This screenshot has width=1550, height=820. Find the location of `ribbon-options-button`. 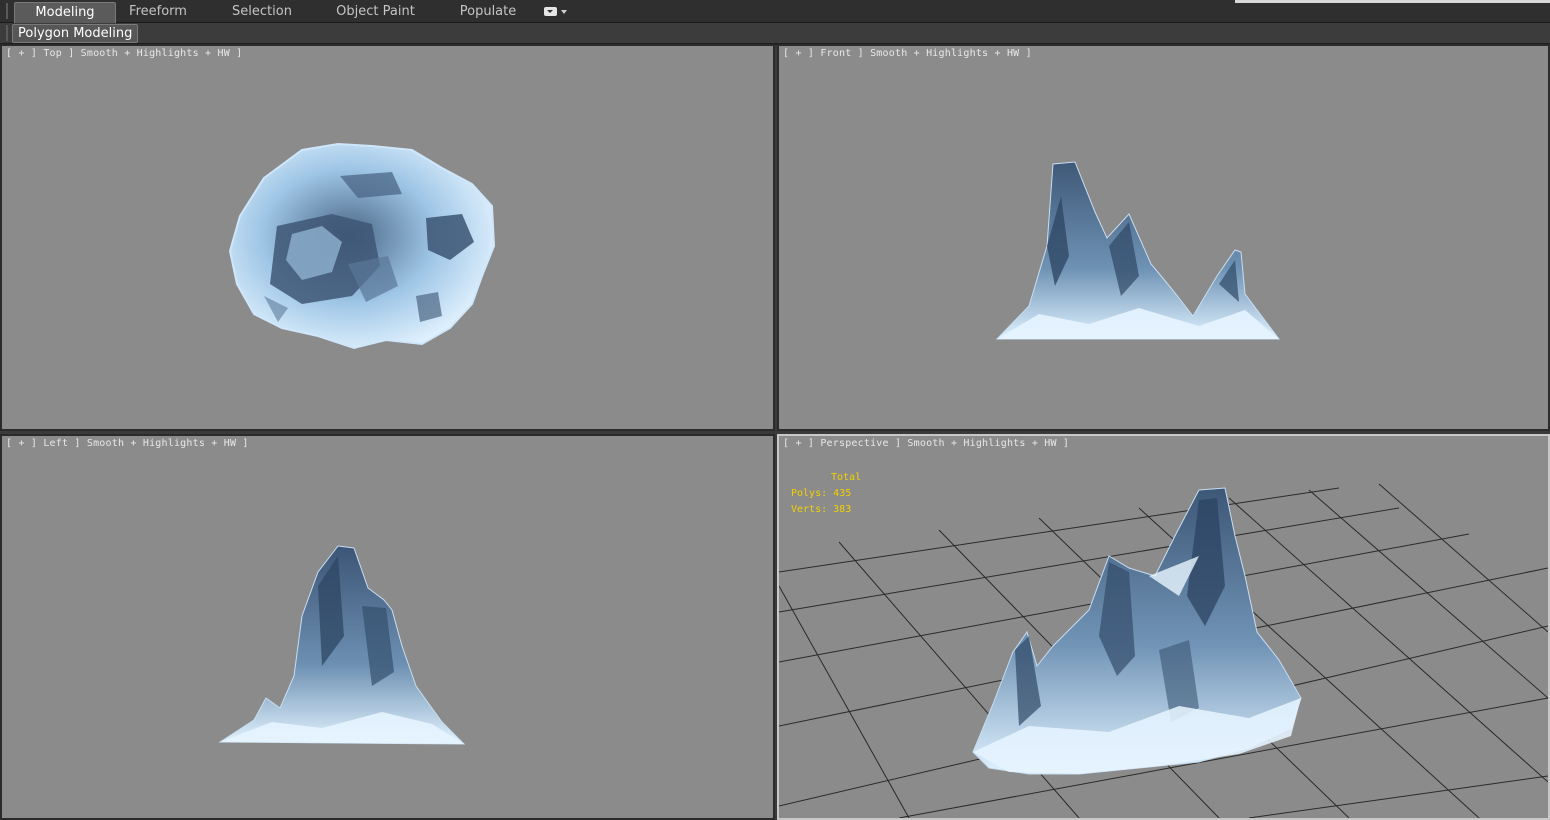

ribbon-options-button is located at coordinates (556, 12).